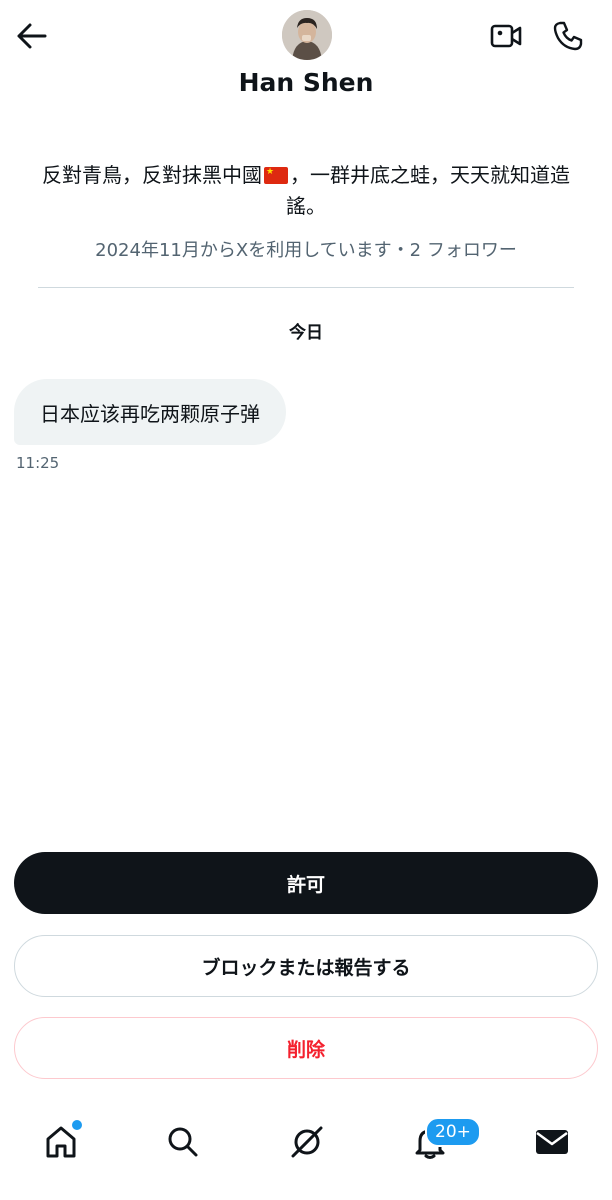  Describe the element at coordinates (428, 190) in the screenshot. I see `bio-text-part2: ，一群井底之蛙，天天就知道造謠。` at that location.